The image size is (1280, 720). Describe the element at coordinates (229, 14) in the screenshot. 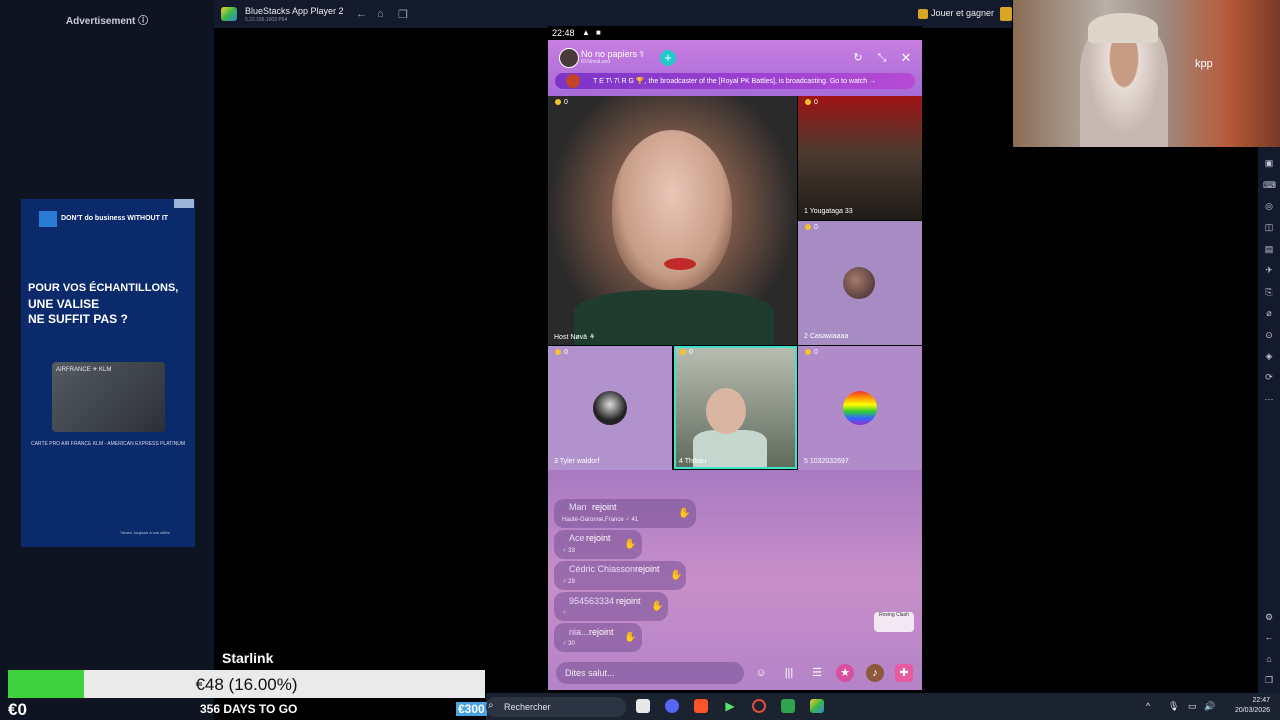

I see `bluestacks-logo-icon` at that location.